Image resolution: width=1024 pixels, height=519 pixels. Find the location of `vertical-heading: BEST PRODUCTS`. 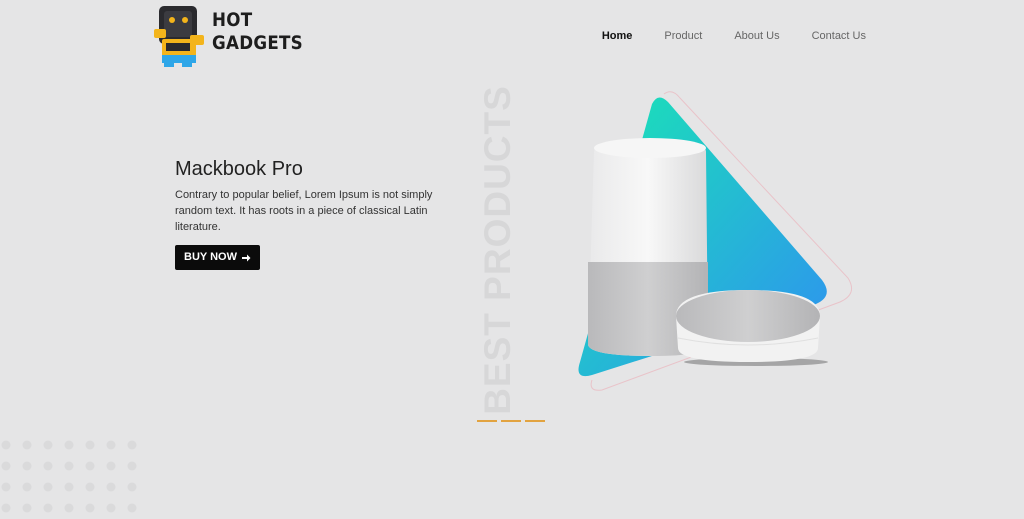

vertical-heading: BEST PRODUCTS is located at coordinates (498, 250).